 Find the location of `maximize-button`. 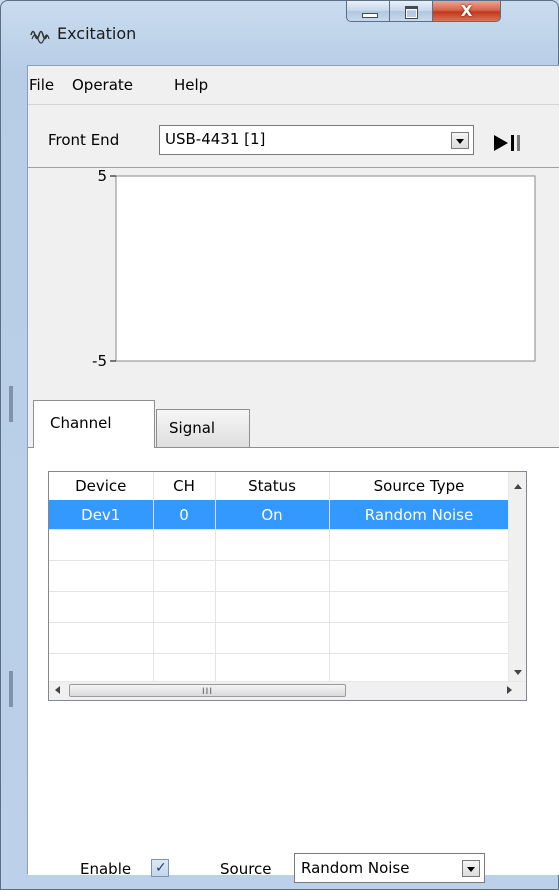

maximize-button is located at coordinates (411, 11).